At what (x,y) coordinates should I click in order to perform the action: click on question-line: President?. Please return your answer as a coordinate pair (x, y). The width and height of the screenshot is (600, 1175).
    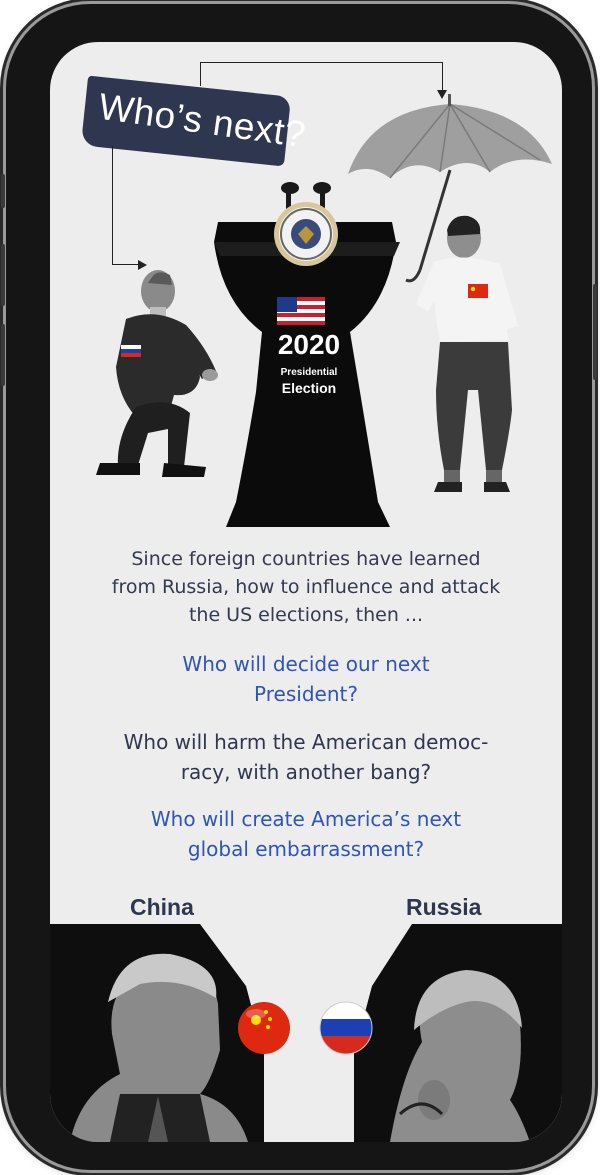
    Looking at the image, I should click on (306, 694).